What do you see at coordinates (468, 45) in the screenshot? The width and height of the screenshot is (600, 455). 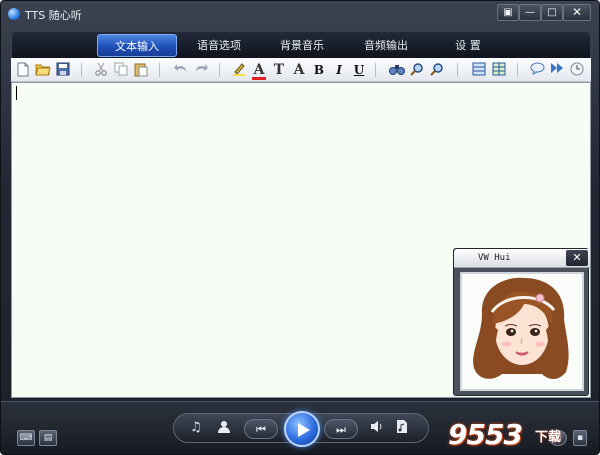 I see `tab-settings: 设 置` at bounding box center [468, 45].